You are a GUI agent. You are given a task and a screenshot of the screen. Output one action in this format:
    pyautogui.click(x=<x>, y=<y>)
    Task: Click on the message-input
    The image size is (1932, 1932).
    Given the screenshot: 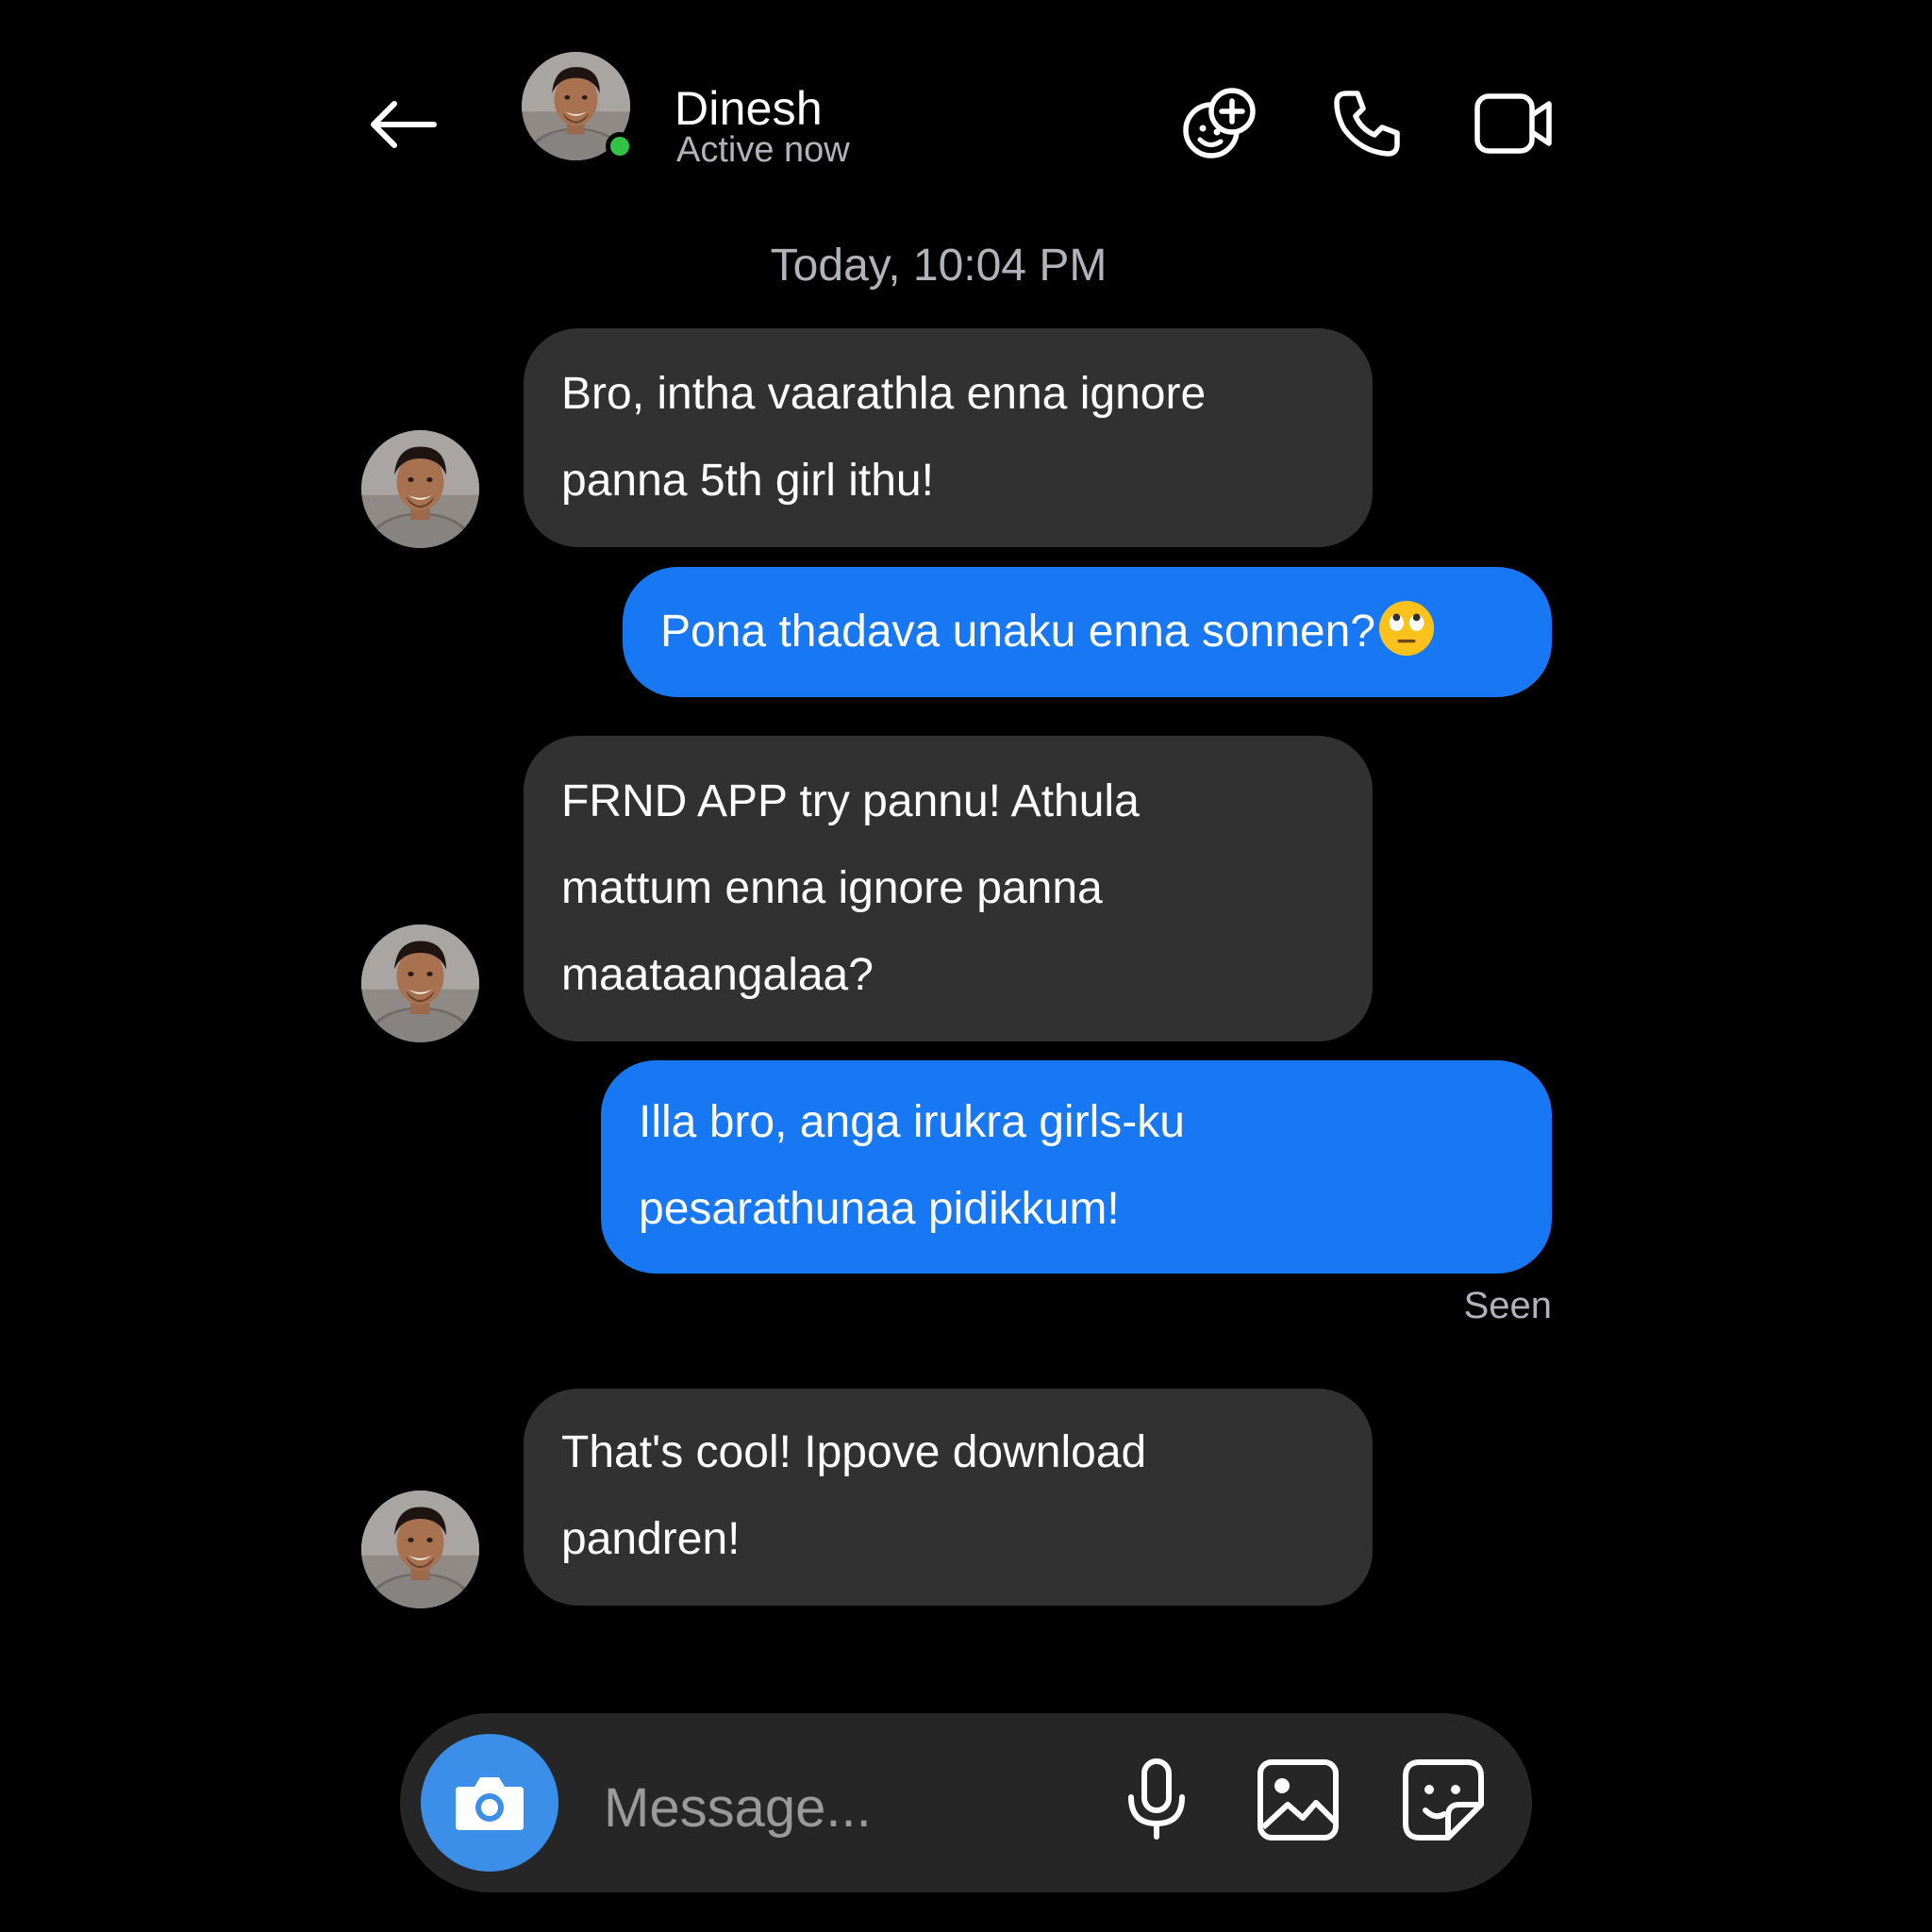 What is the action you would take?
    pyautogui.click(x=849, y=1807)
    